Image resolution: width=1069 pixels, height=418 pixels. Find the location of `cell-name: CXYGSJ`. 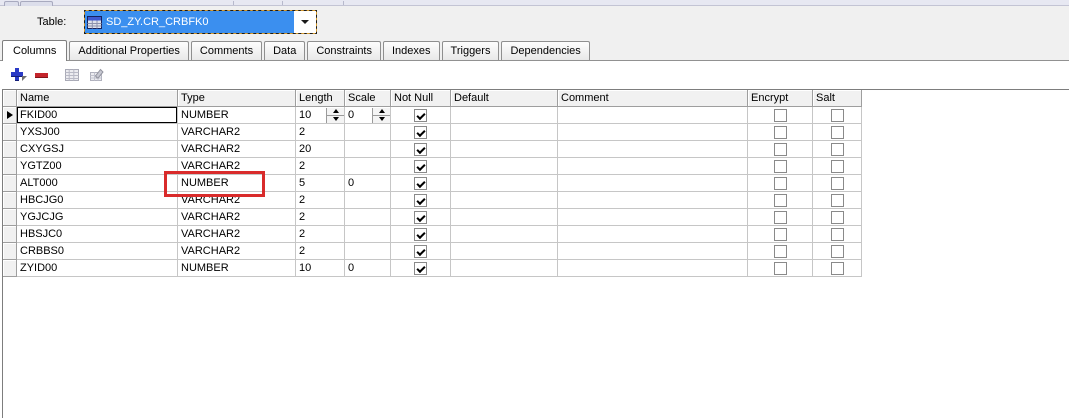

cell-name: CXYGSJ is located at coordinates (97, 149).